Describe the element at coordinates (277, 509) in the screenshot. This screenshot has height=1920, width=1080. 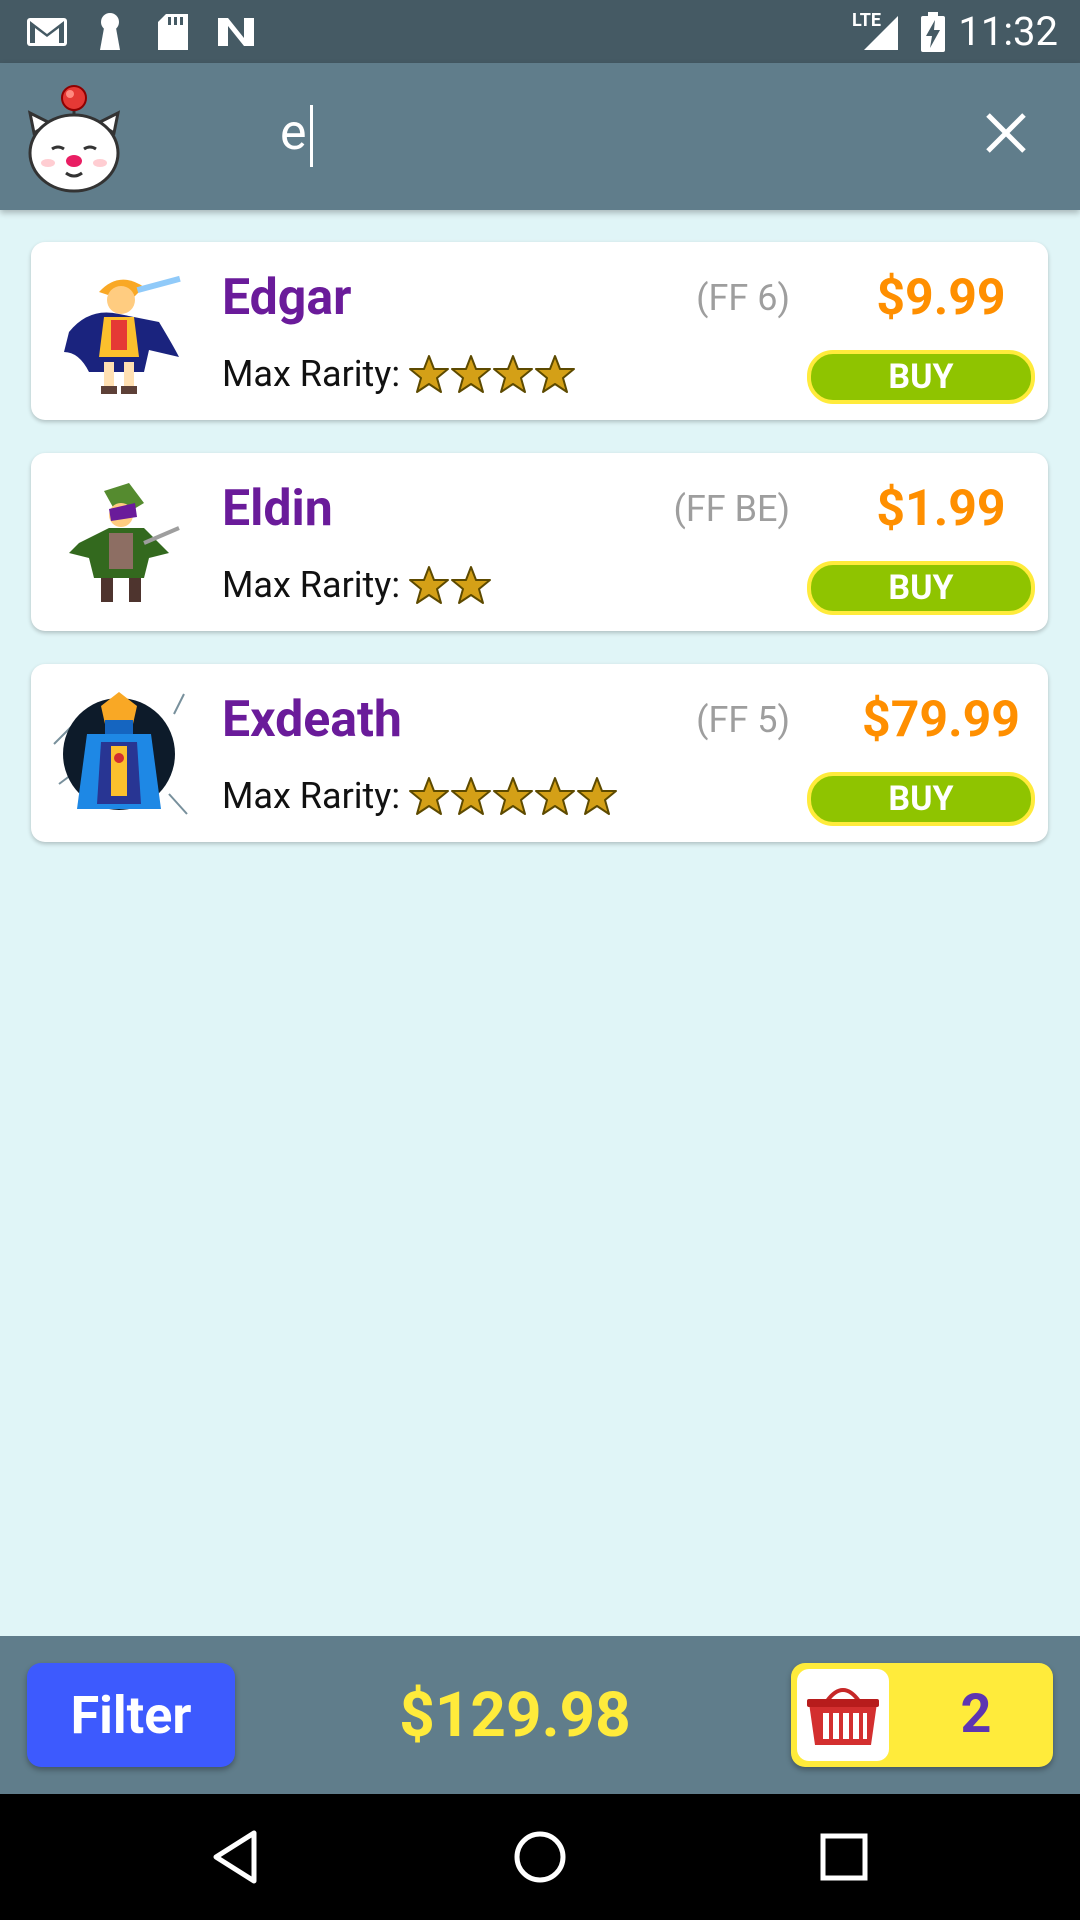
I see `character-name: Eldin` at that location.